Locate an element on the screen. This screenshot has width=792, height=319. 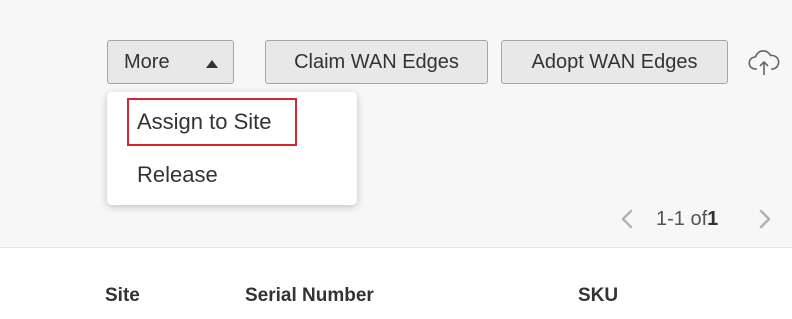
claim-wan-edges-button: Claim WAN Edges is located at coordinates (376, 62).